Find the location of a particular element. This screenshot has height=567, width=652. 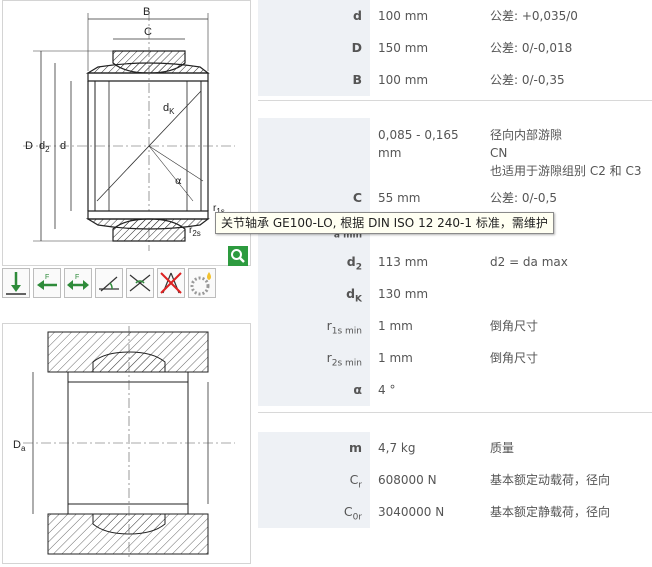

row-label: B is located at coordinates (314, 80).